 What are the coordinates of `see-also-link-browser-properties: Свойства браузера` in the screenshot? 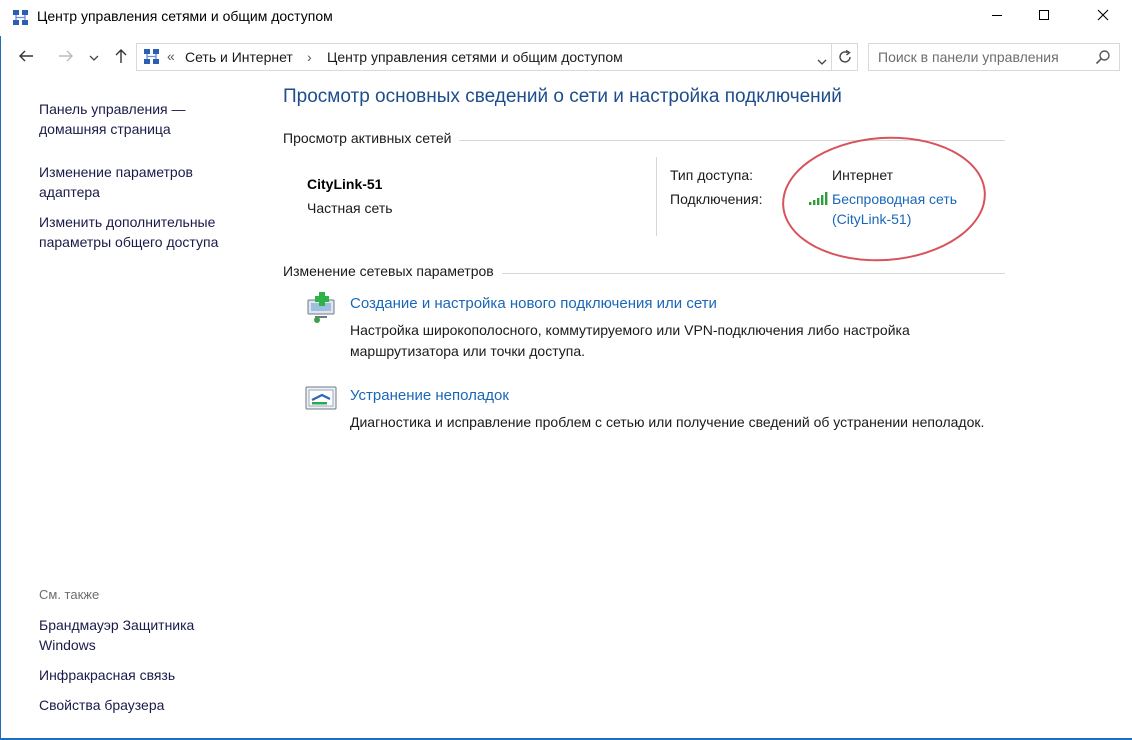 It's located at (149, 705).